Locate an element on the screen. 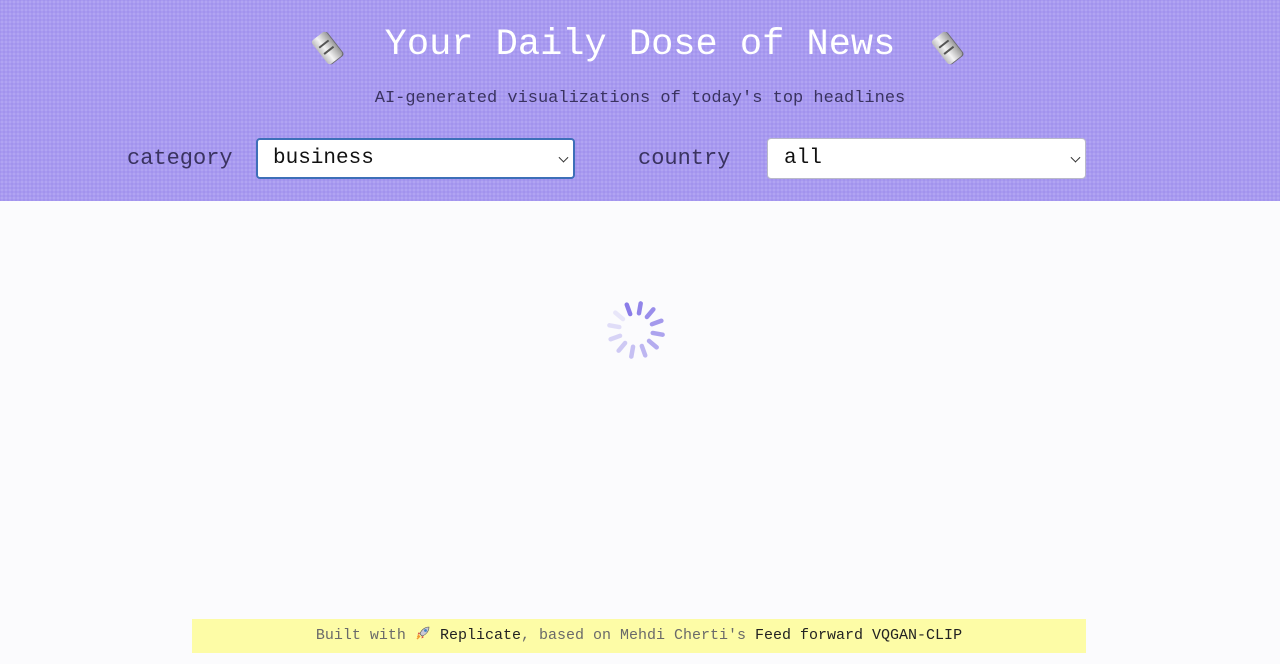 The height and width of the screenshot is (664, 1280). page-title-text: Your Daily Dose of News is located at coordinates (640, 45).